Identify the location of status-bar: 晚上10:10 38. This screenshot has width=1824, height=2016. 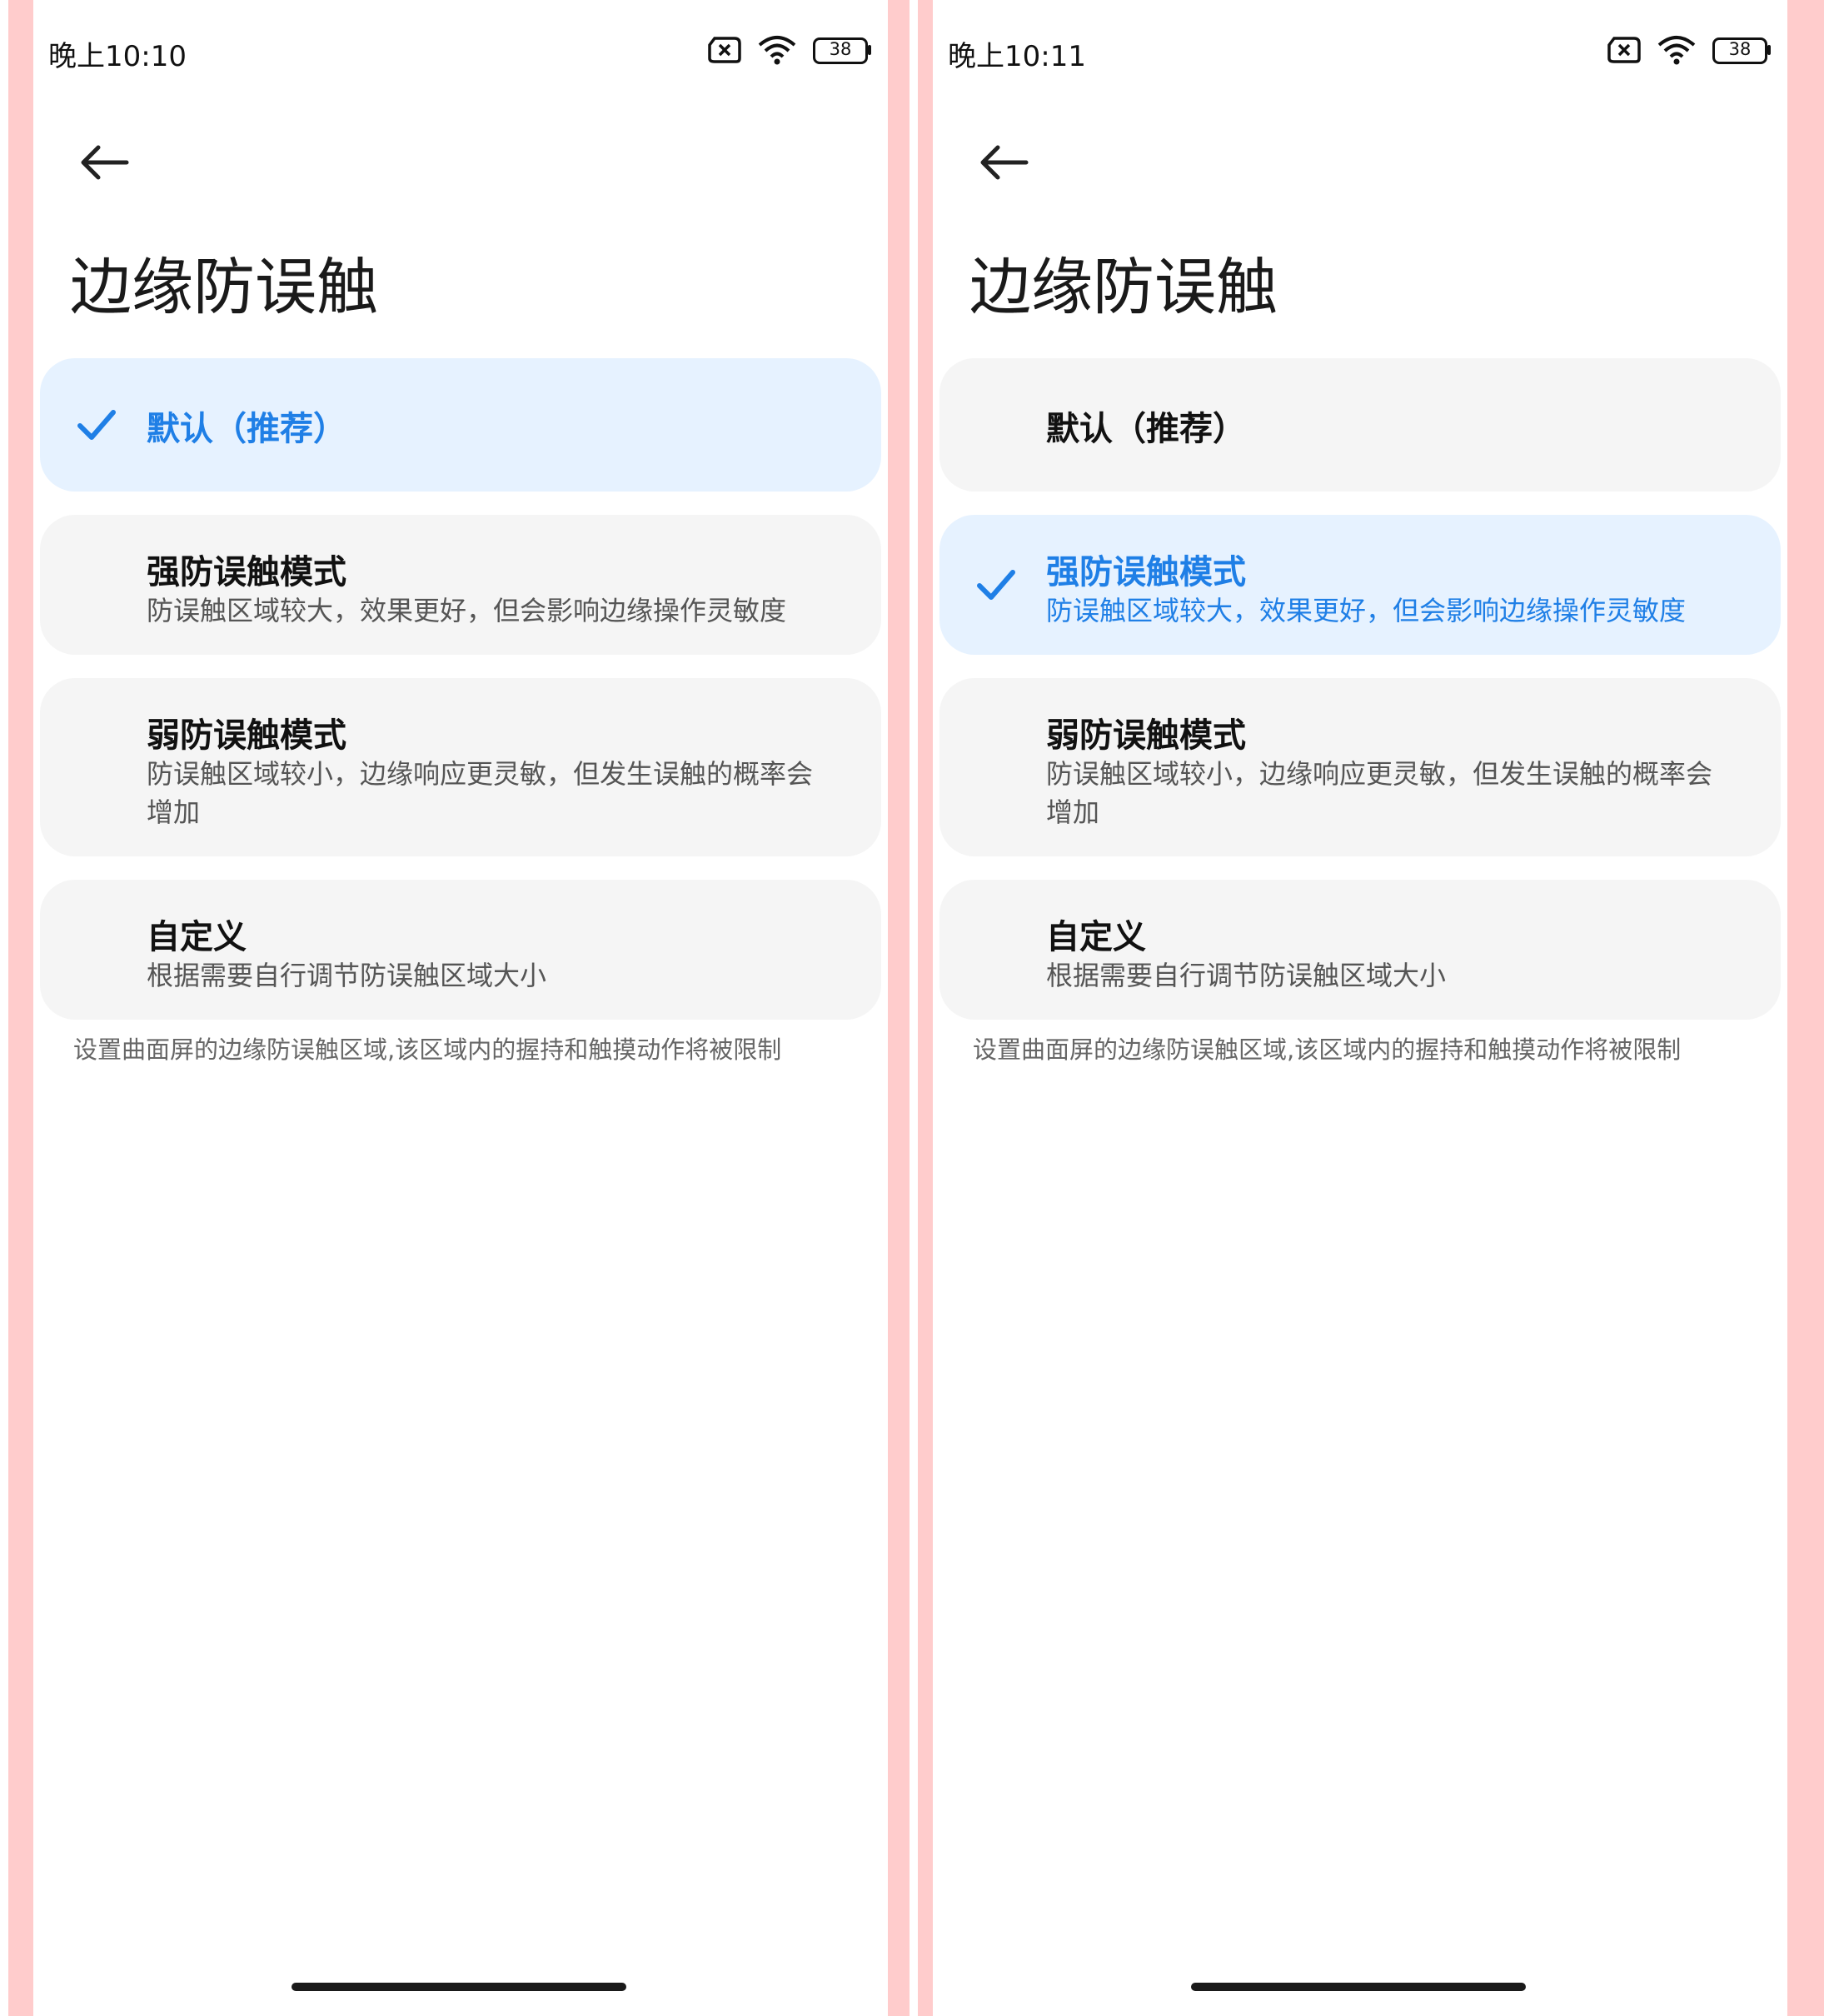
(460, 52).